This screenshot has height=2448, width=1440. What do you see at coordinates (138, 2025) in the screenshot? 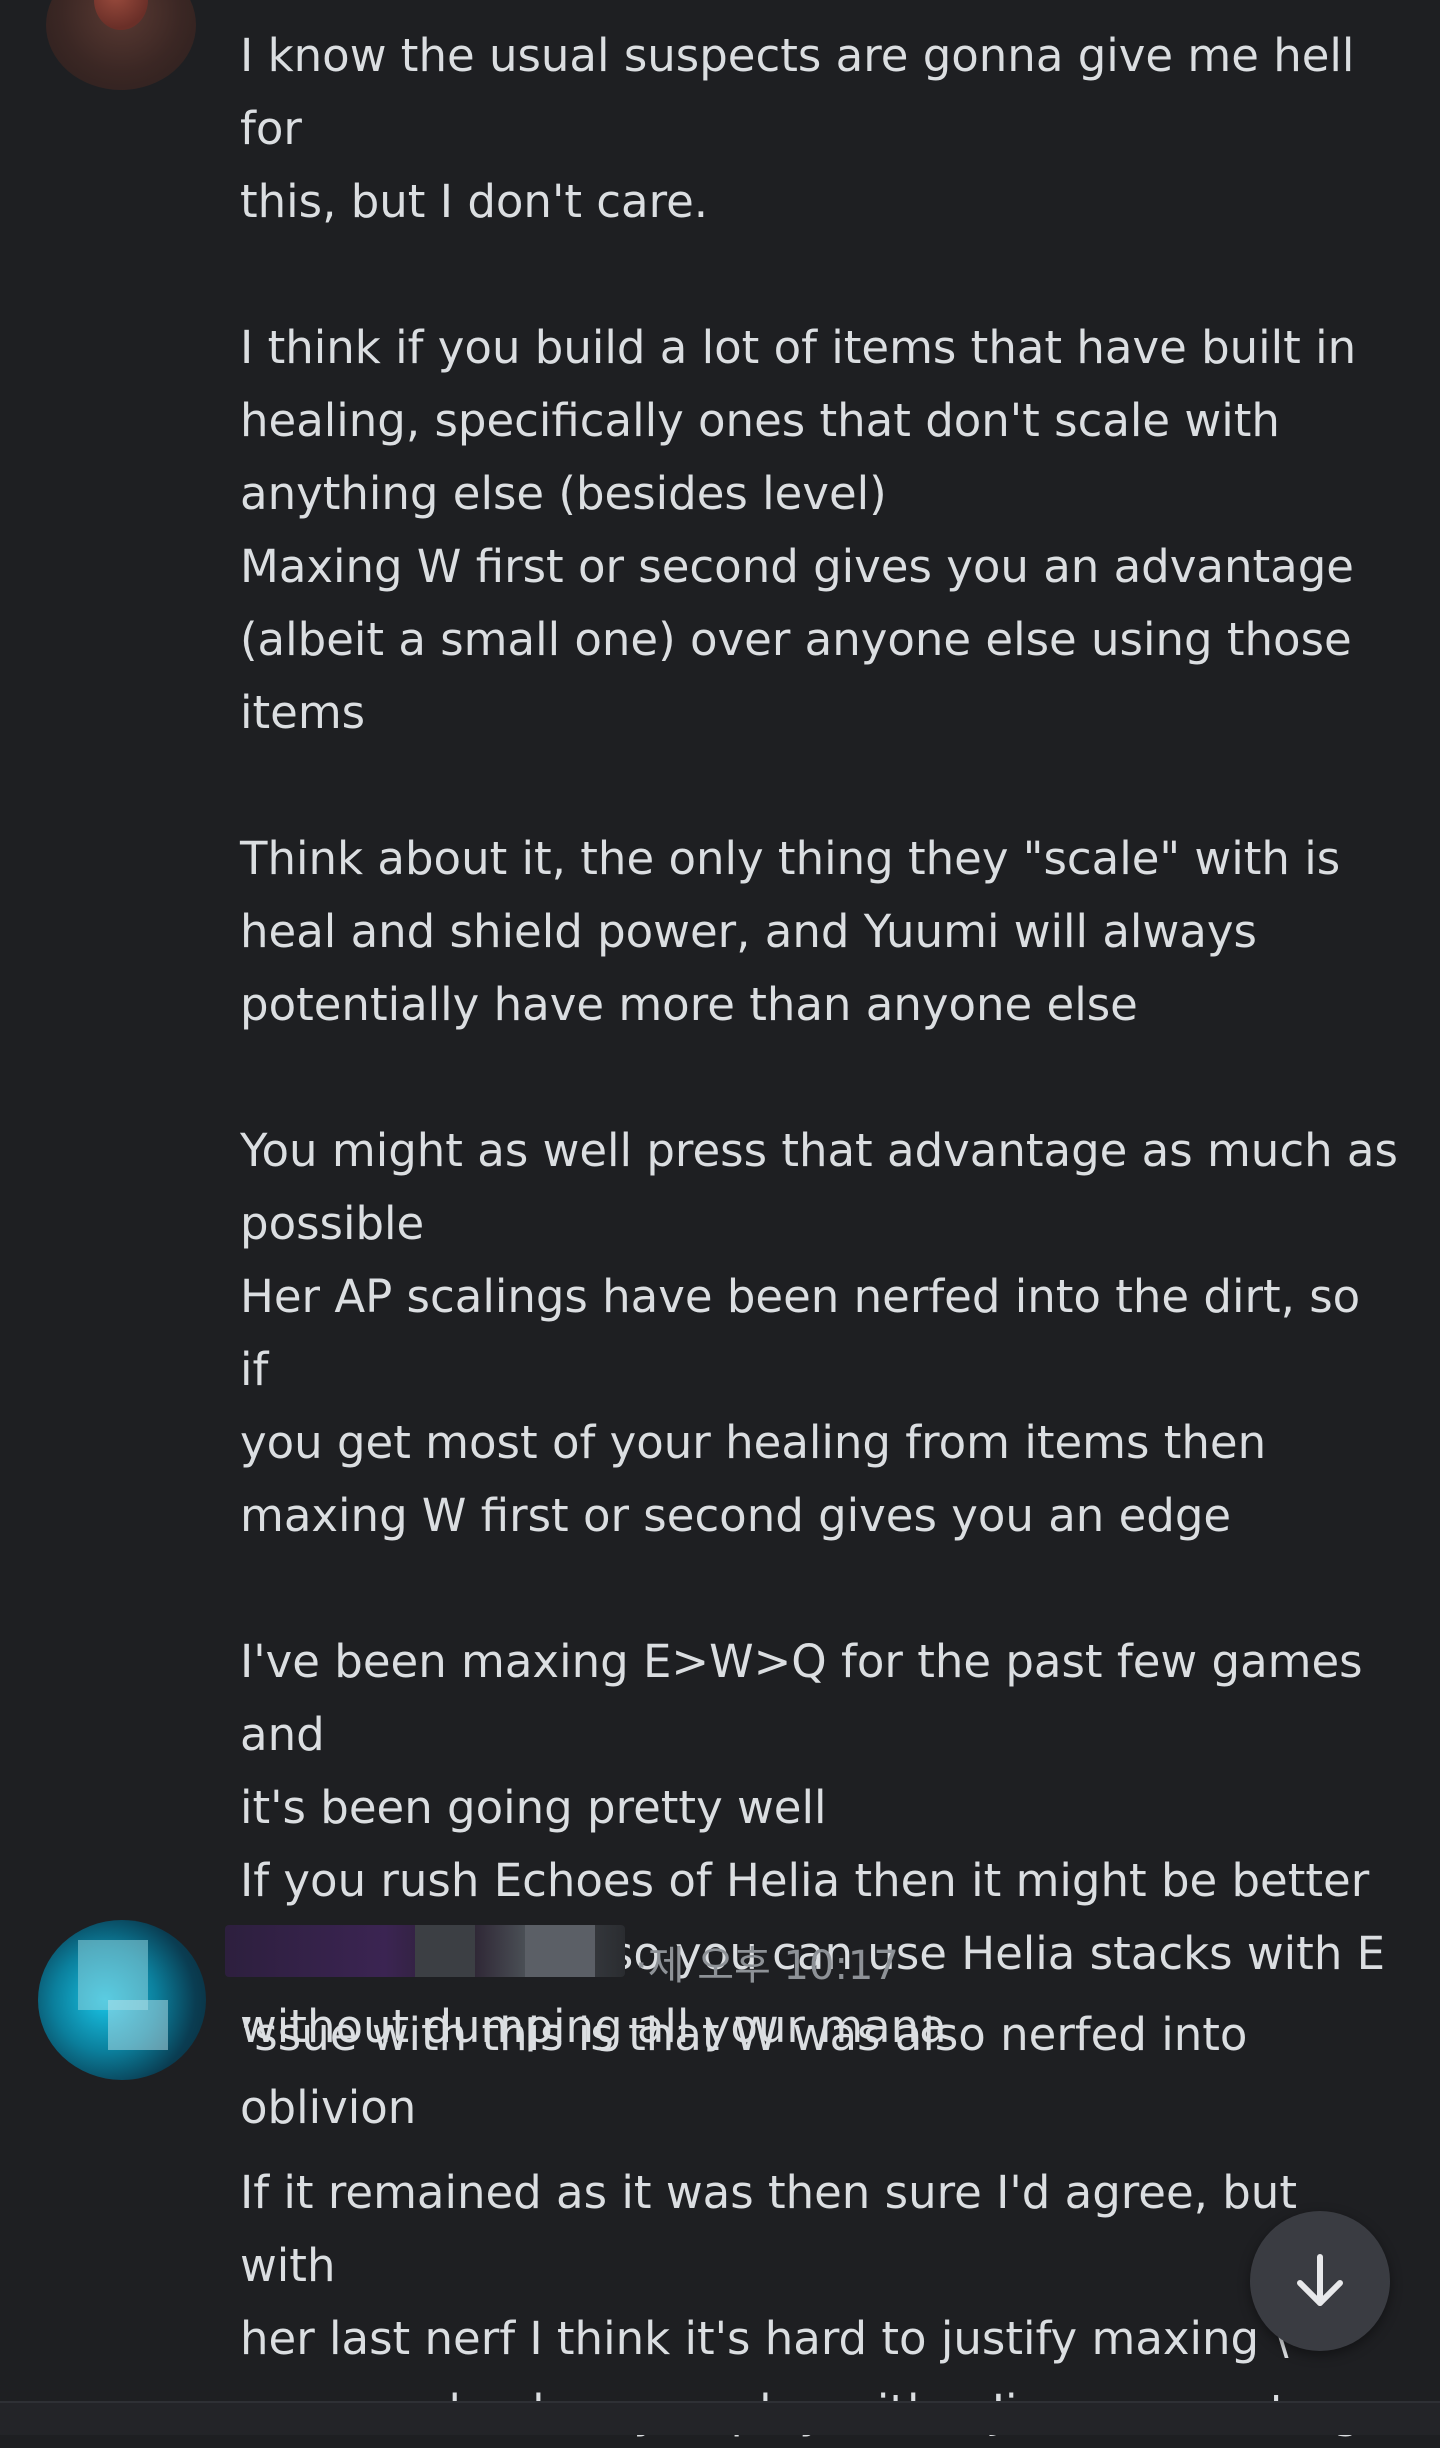
I see `avatar-blur-region` at bounding box center [138, 2025].